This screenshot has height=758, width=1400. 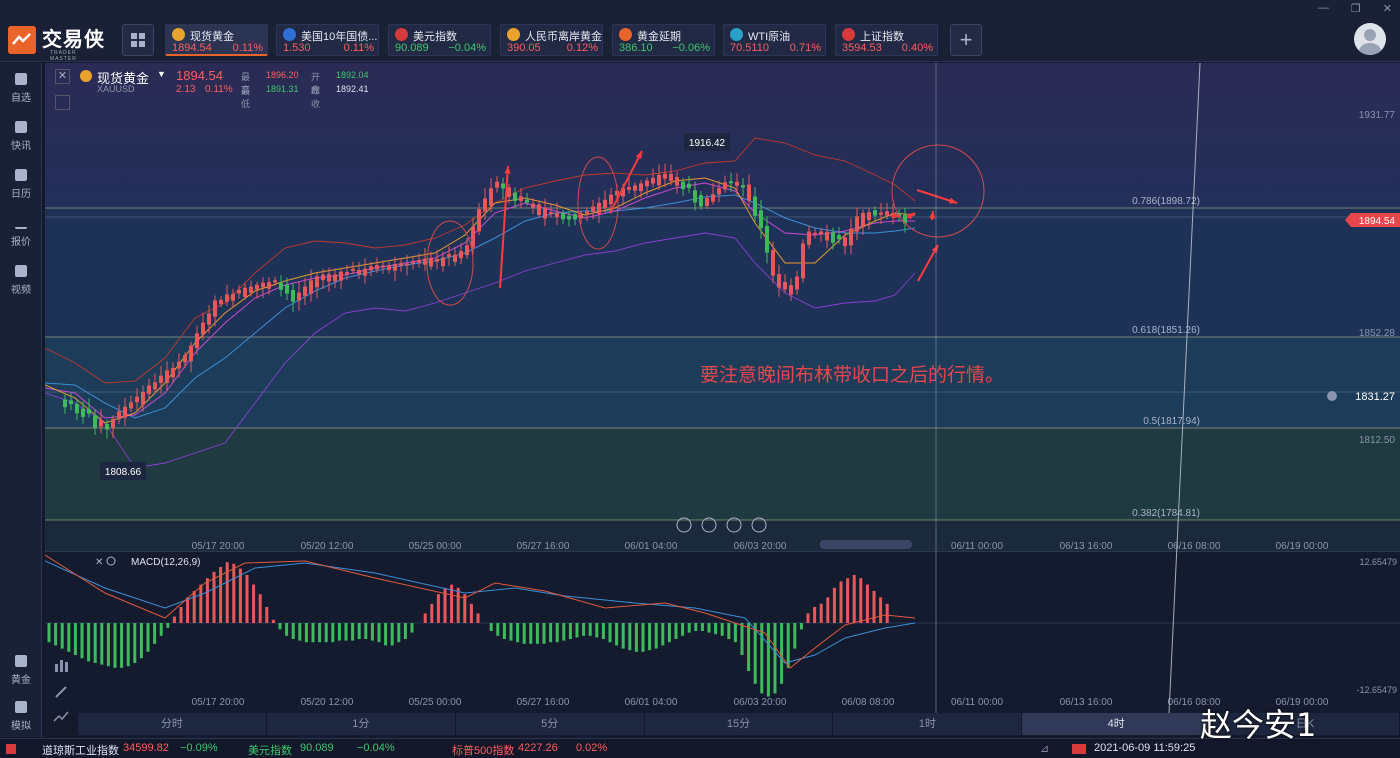 What do you see at coordinates (866, 544) in the screenshot?
I see `scroll-handle` at bounding box center [866, 544].